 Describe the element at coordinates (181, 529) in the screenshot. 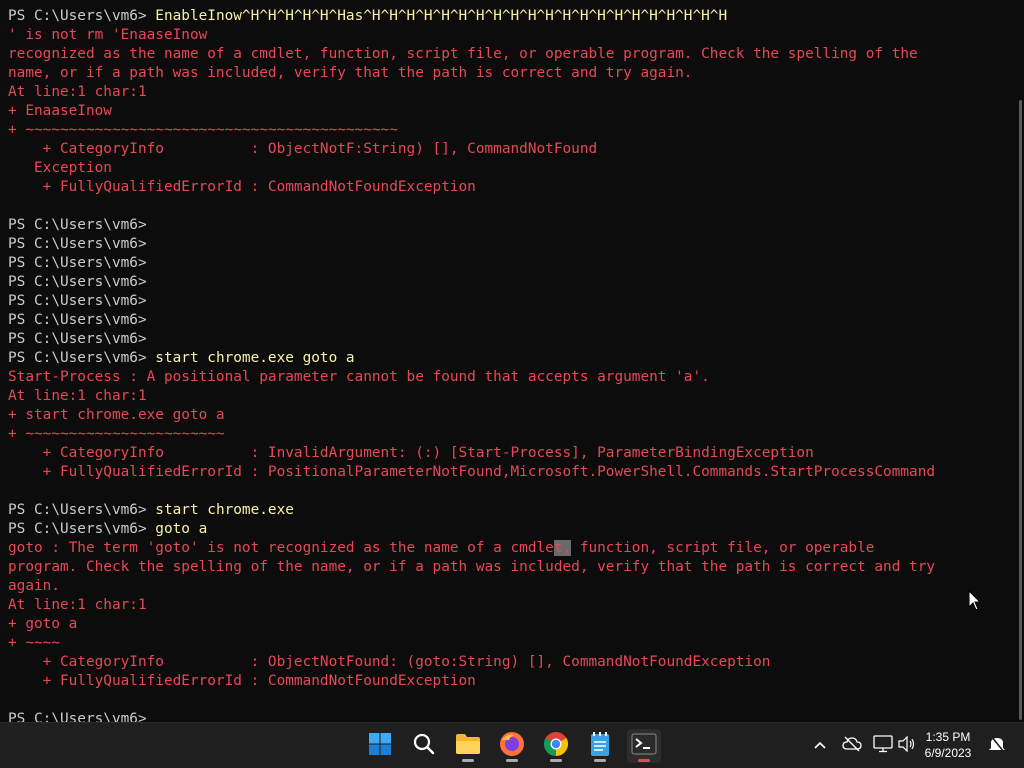

I see `command-text: goto a` at that location.